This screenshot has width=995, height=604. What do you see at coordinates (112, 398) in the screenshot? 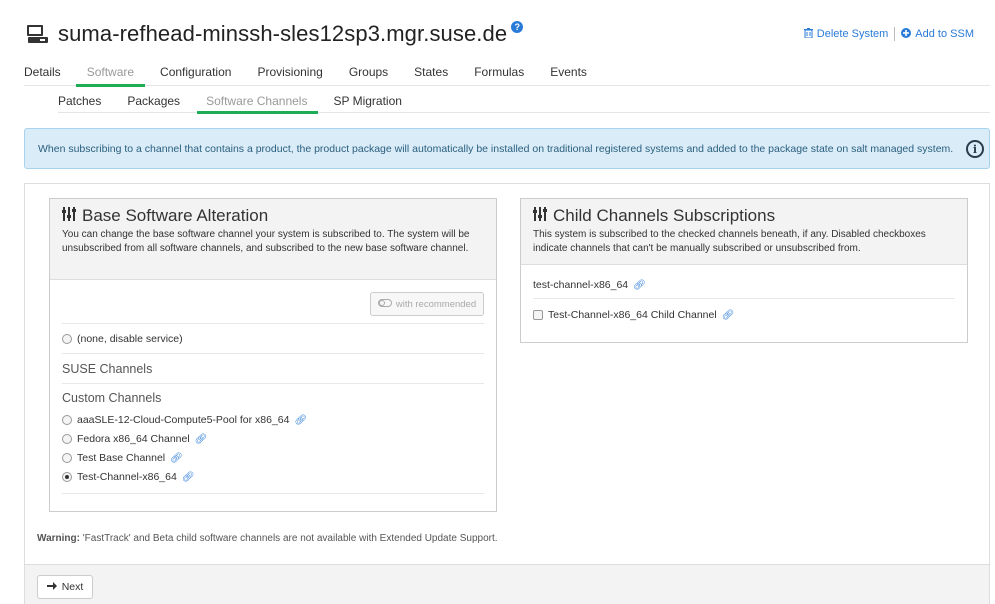
I see `custom-channels-heading: Custom Channels` at bounding box center [112, 398].